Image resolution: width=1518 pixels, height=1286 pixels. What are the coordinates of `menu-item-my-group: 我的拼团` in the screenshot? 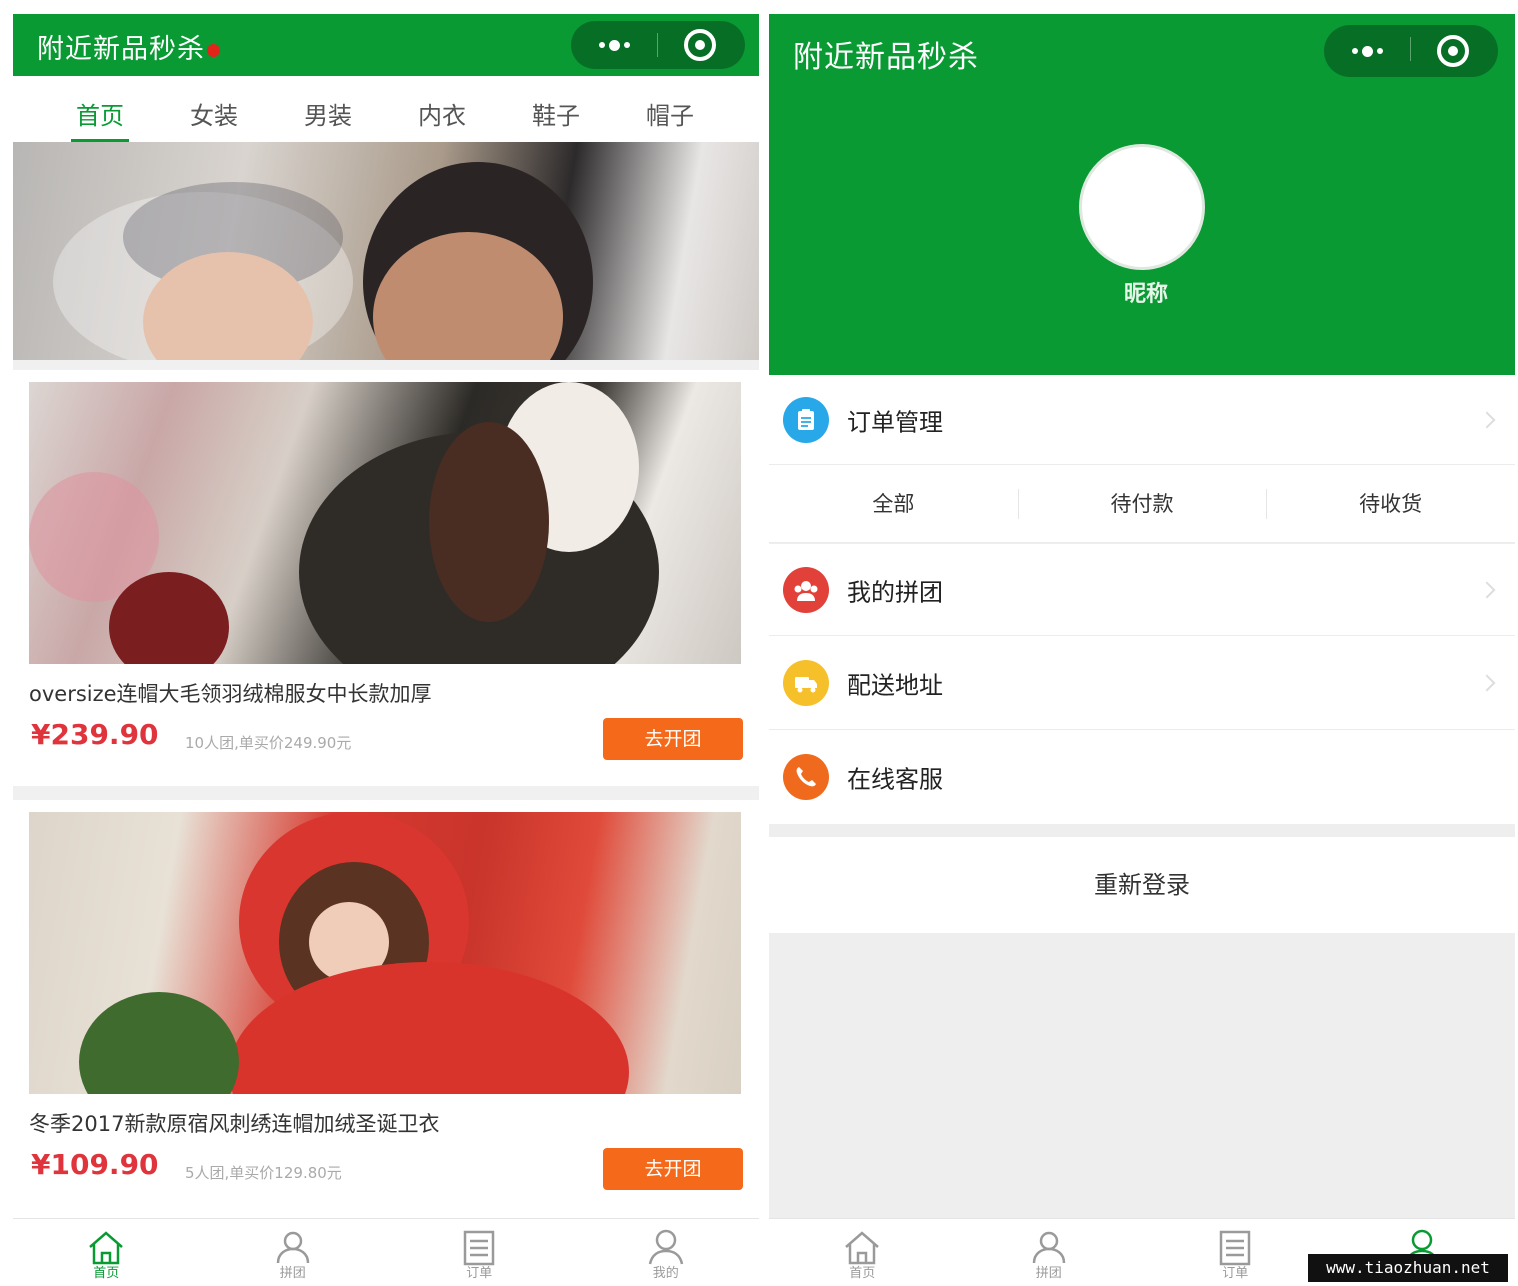 It's located at (1142, 590).